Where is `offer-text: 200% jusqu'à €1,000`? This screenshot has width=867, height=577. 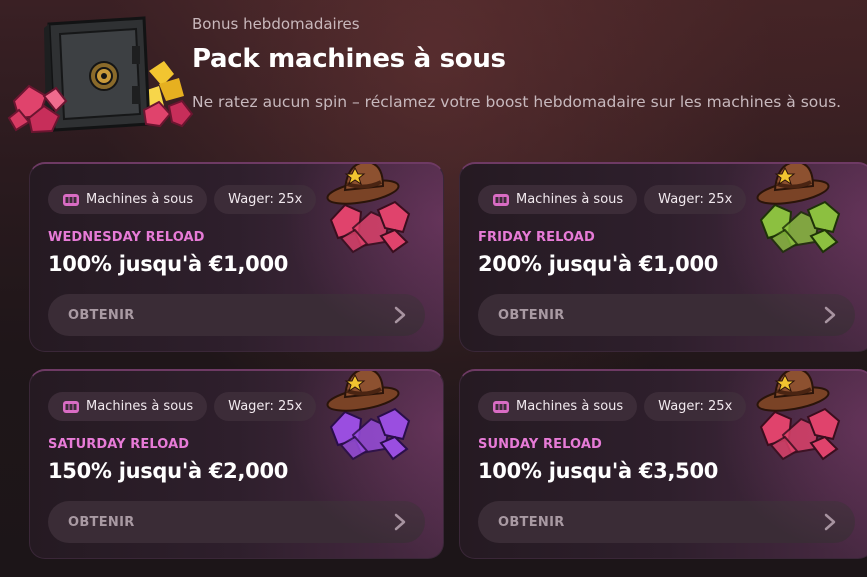 offer-text: 200% jusqu'à €1,000 is located at coordinates (598, 264).